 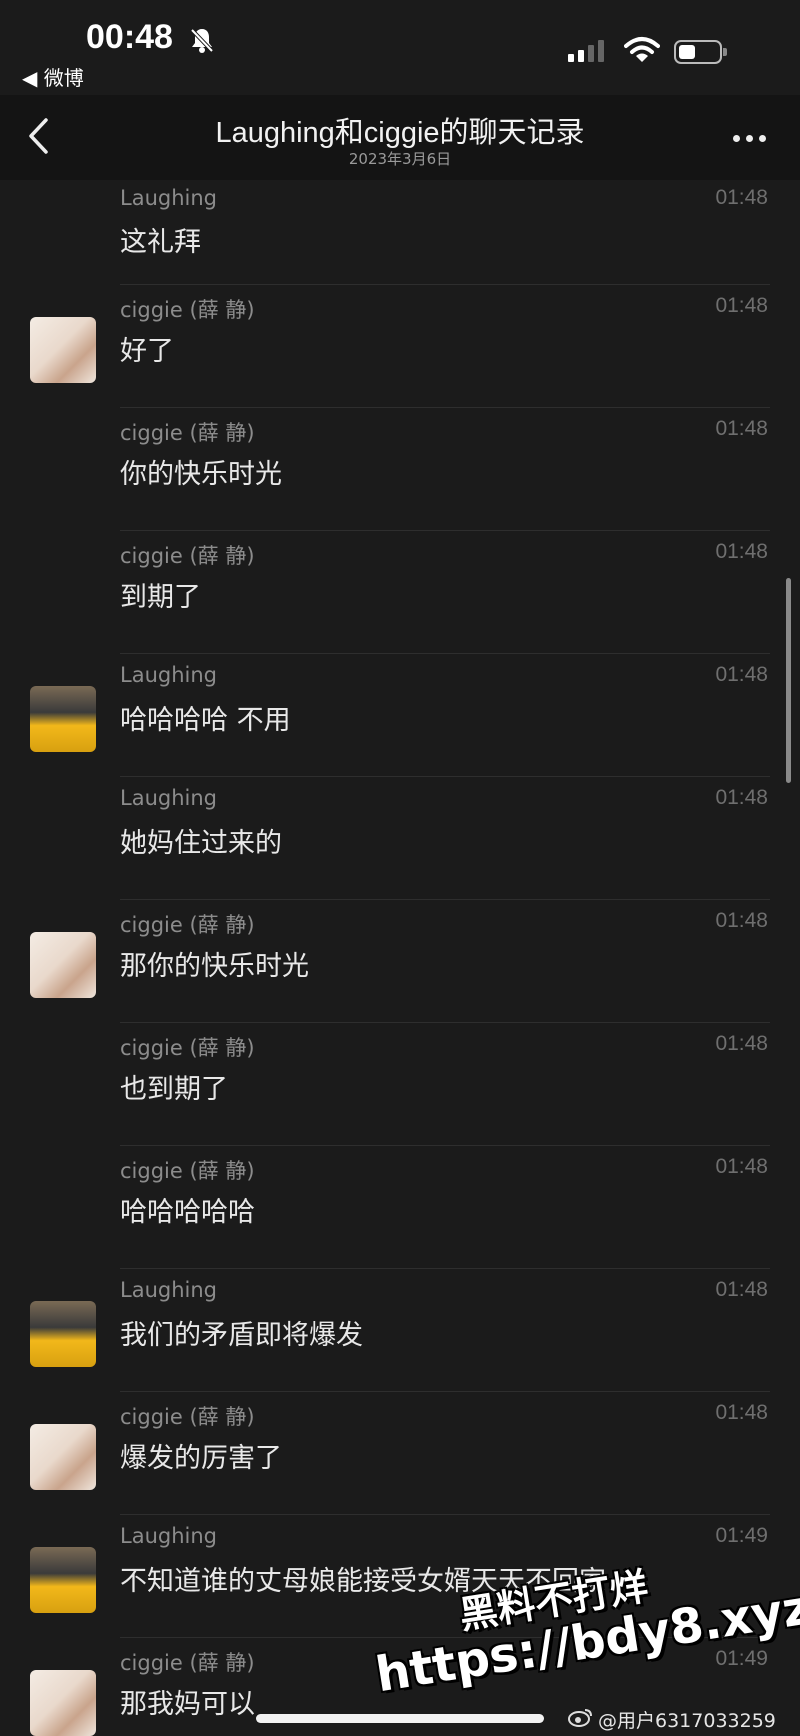 What do you see at coordinates (400, 133) in the screenshot?
I see `page-title: Laughing和ciggie的聊天记录` at bounding box center [400, 133].